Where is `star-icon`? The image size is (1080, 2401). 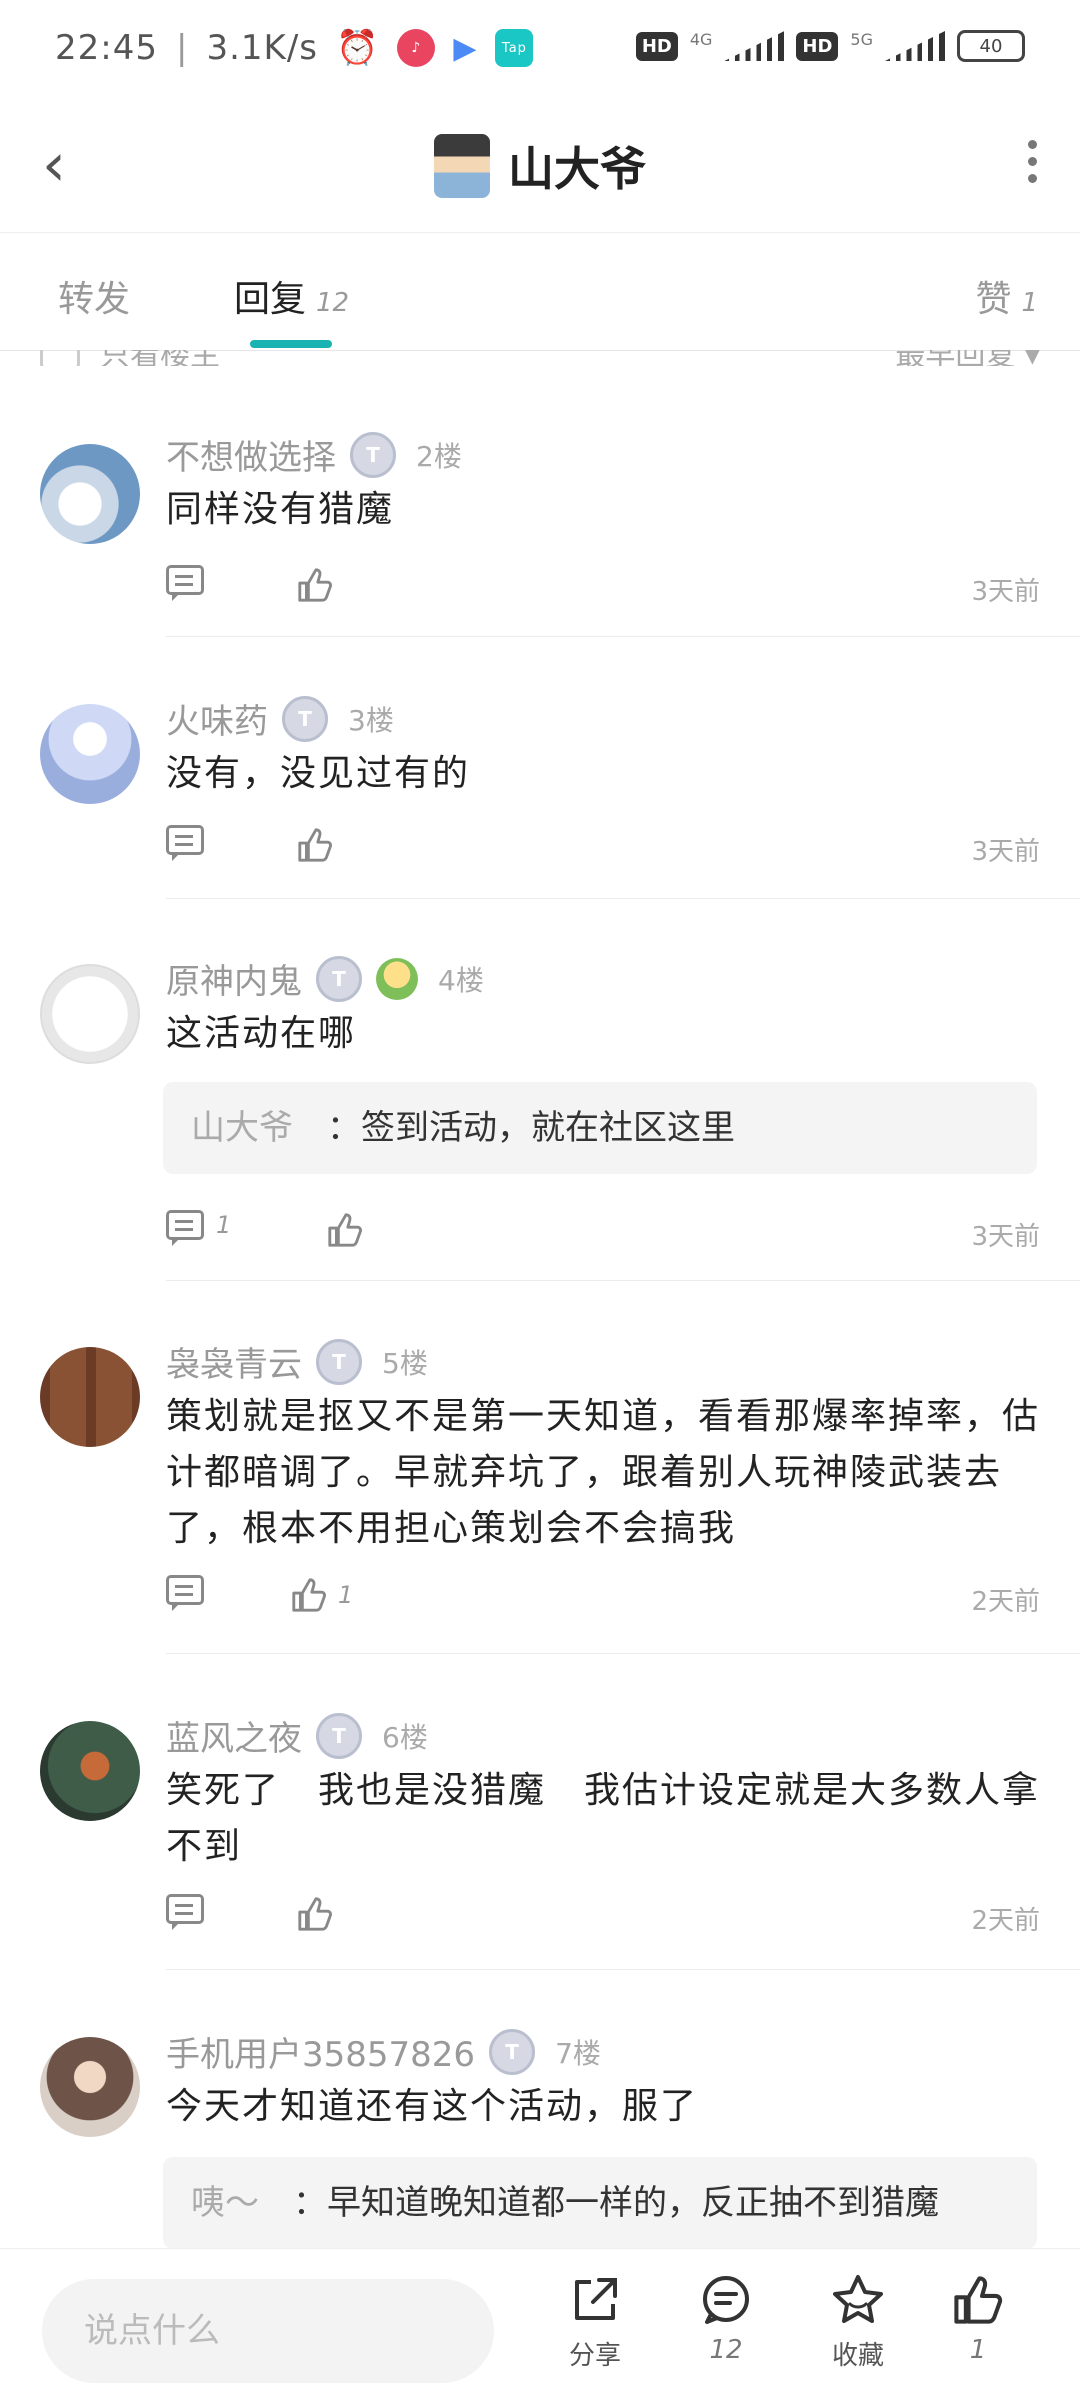 star-icon is located at coordinates (858, 2300).